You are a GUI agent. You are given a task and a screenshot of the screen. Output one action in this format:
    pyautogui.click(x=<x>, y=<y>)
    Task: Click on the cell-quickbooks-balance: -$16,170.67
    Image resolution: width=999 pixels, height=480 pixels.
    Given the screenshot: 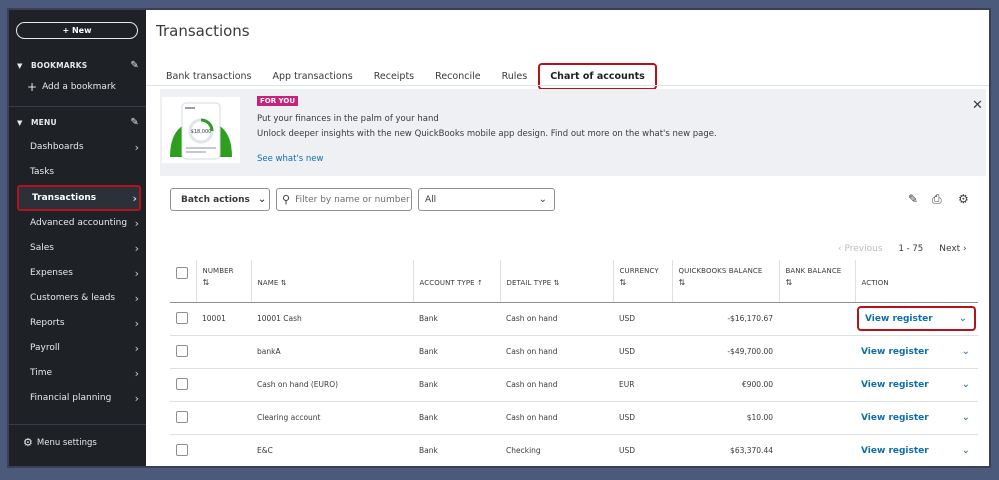 What is the action you would take?
    pyautogui.click(x=725, y=319)
    